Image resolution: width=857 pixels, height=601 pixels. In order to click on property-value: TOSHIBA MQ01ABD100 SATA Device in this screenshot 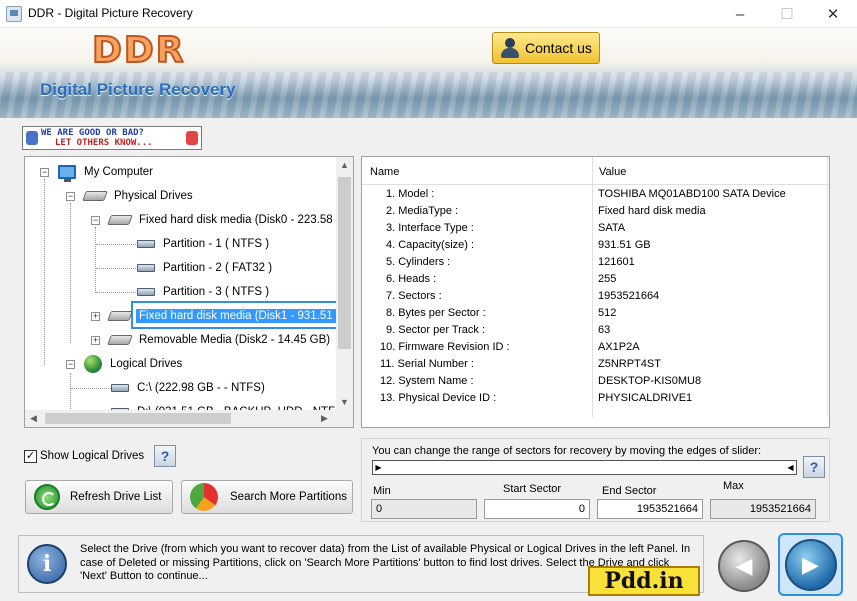, I will do `click(692, 194)`.